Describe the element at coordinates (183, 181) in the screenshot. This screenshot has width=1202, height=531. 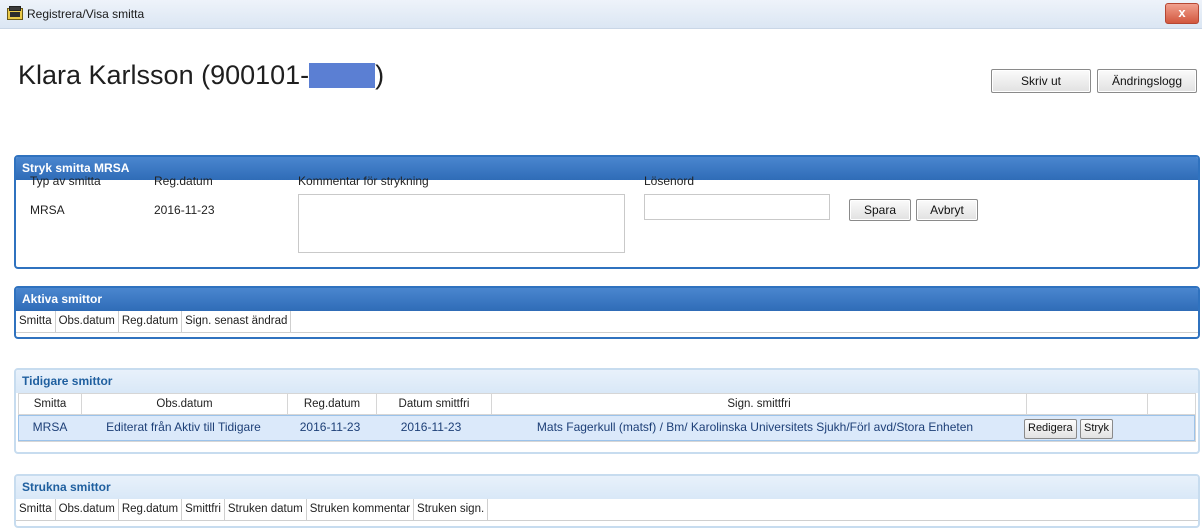
I see `reg-date-label: Reg.datum` at that location.